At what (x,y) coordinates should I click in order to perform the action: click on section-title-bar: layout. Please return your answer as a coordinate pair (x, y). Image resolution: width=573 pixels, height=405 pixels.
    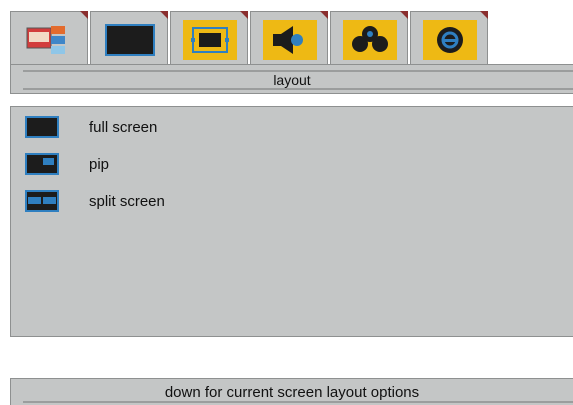
    Looking at the image, I should click on (291, 79).